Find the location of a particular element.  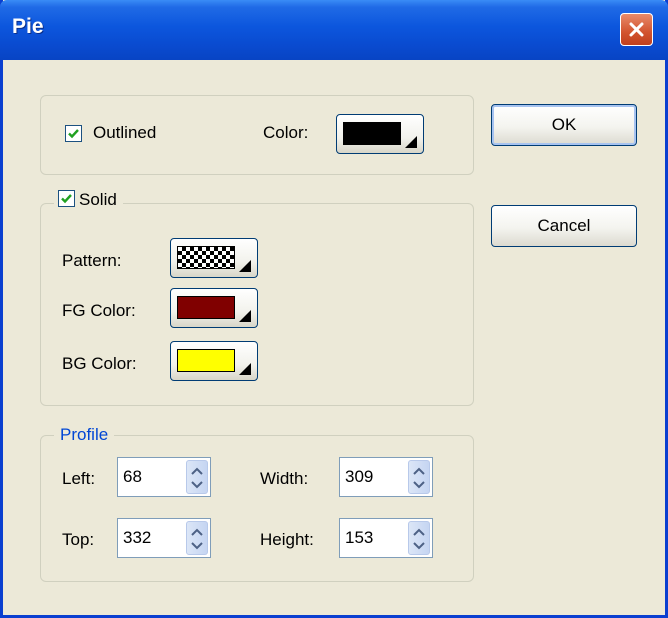

title-bar: Pie is located at coordinates (334, 30).